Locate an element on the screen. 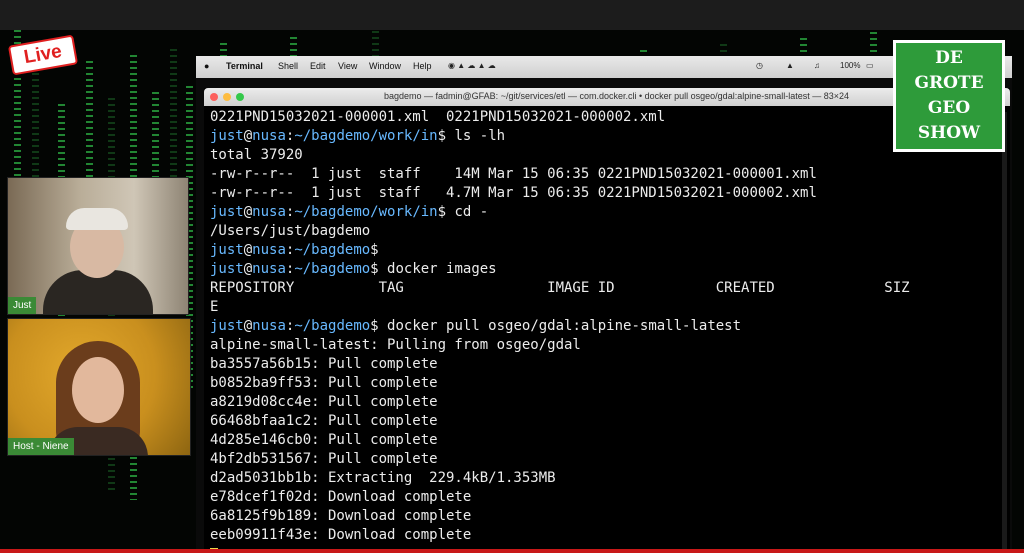  minimize-button is located at coordinates (227, 97).